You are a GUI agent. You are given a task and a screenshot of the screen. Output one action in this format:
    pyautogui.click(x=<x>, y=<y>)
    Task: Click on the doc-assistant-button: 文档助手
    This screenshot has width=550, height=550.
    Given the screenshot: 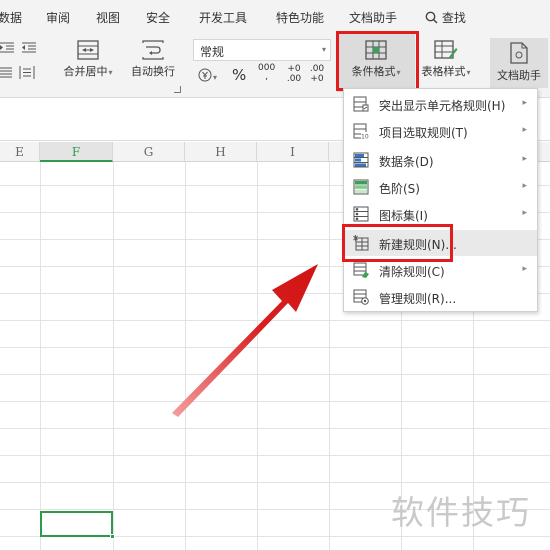 What is the action you would take?
    pyautogui.click(x=519, y=63)
    